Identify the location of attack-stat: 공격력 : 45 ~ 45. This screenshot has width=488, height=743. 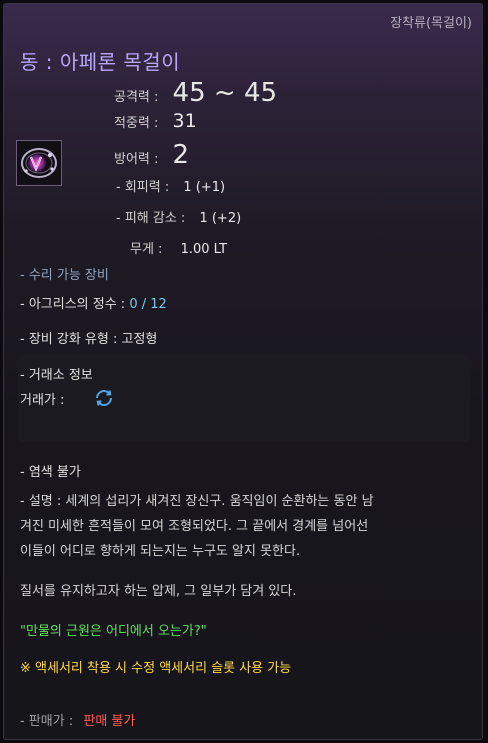
(195, 93).